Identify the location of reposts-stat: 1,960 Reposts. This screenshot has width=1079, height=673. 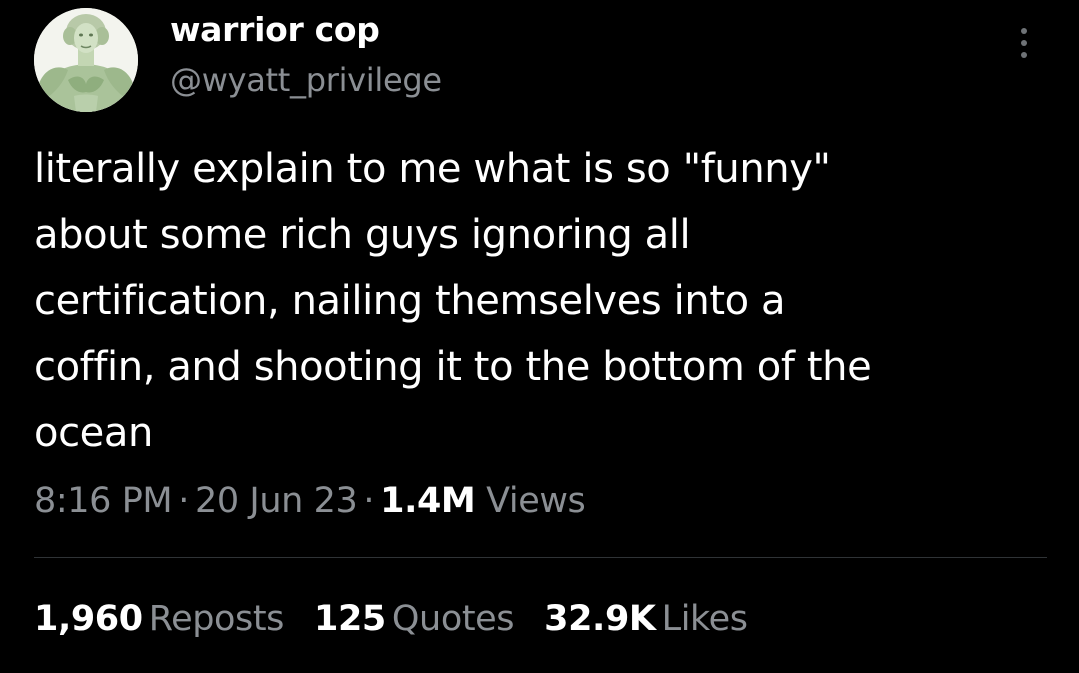
(159, 619).